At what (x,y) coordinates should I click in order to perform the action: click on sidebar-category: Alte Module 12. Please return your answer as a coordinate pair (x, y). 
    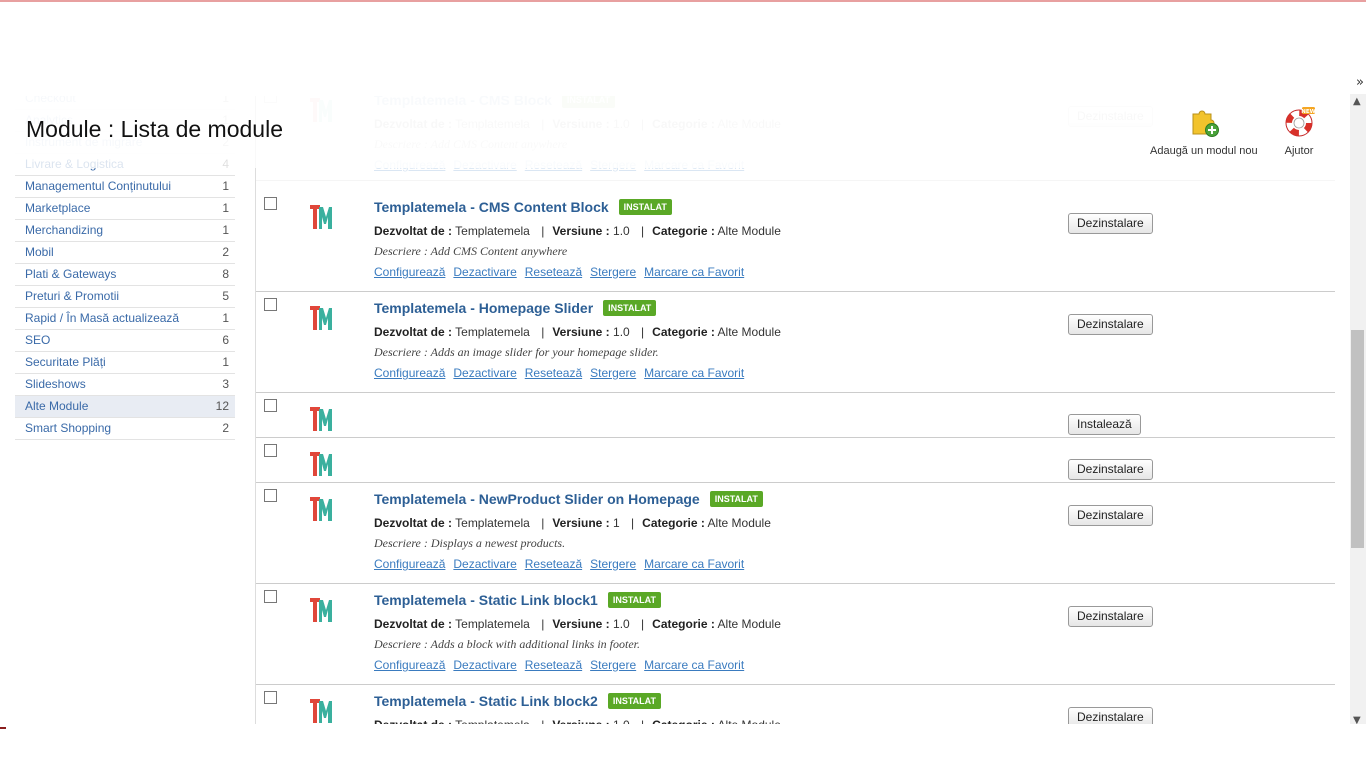
    Looking at the image, I should click on (125, 407).